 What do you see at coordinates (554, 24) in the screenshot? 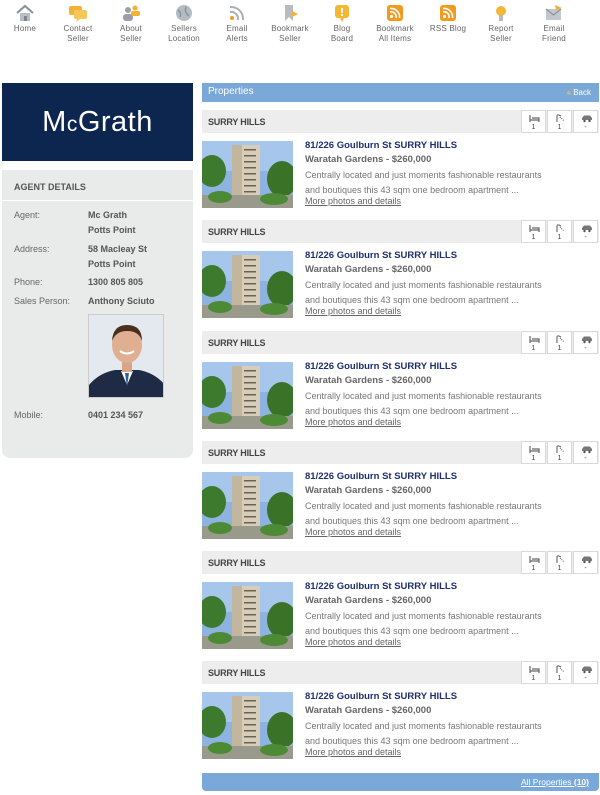
I see `toolbar-email-friend: Email Friend` at bounding box center [554, 24].